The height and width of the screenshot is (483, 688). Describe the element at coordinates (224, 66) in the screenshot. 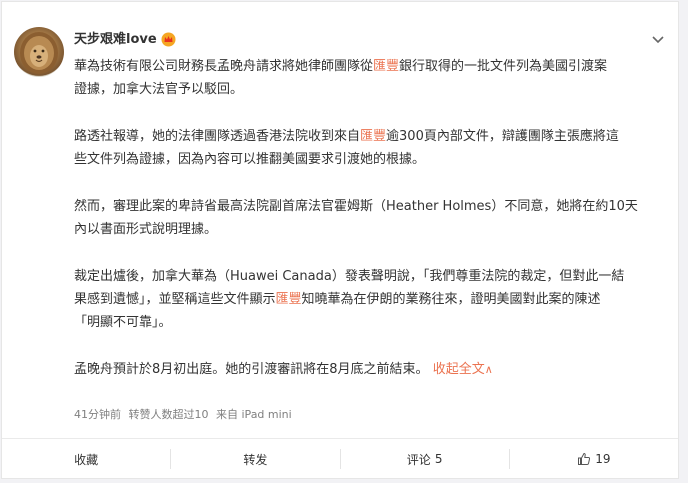

I see `post-text: 華為技術有限公司財務長孟晚舟請求將她律師團隊從` at that location.